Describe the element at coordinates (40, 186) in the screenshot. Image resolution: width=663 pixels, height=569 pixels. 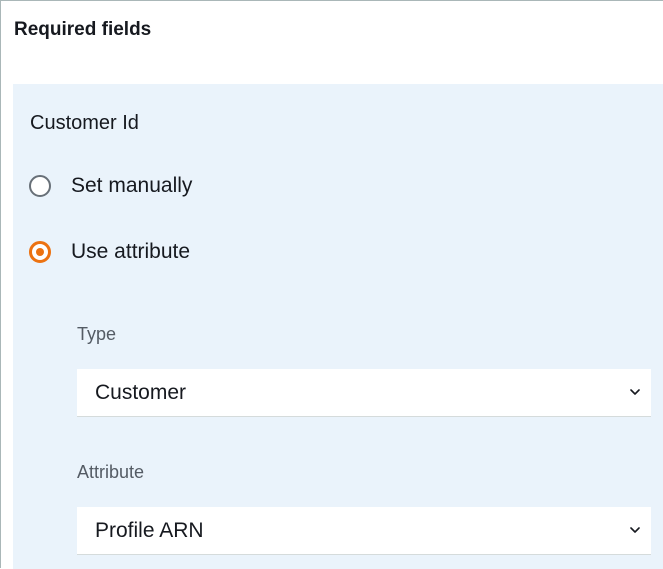
I see `set-manually-radio` at that location.